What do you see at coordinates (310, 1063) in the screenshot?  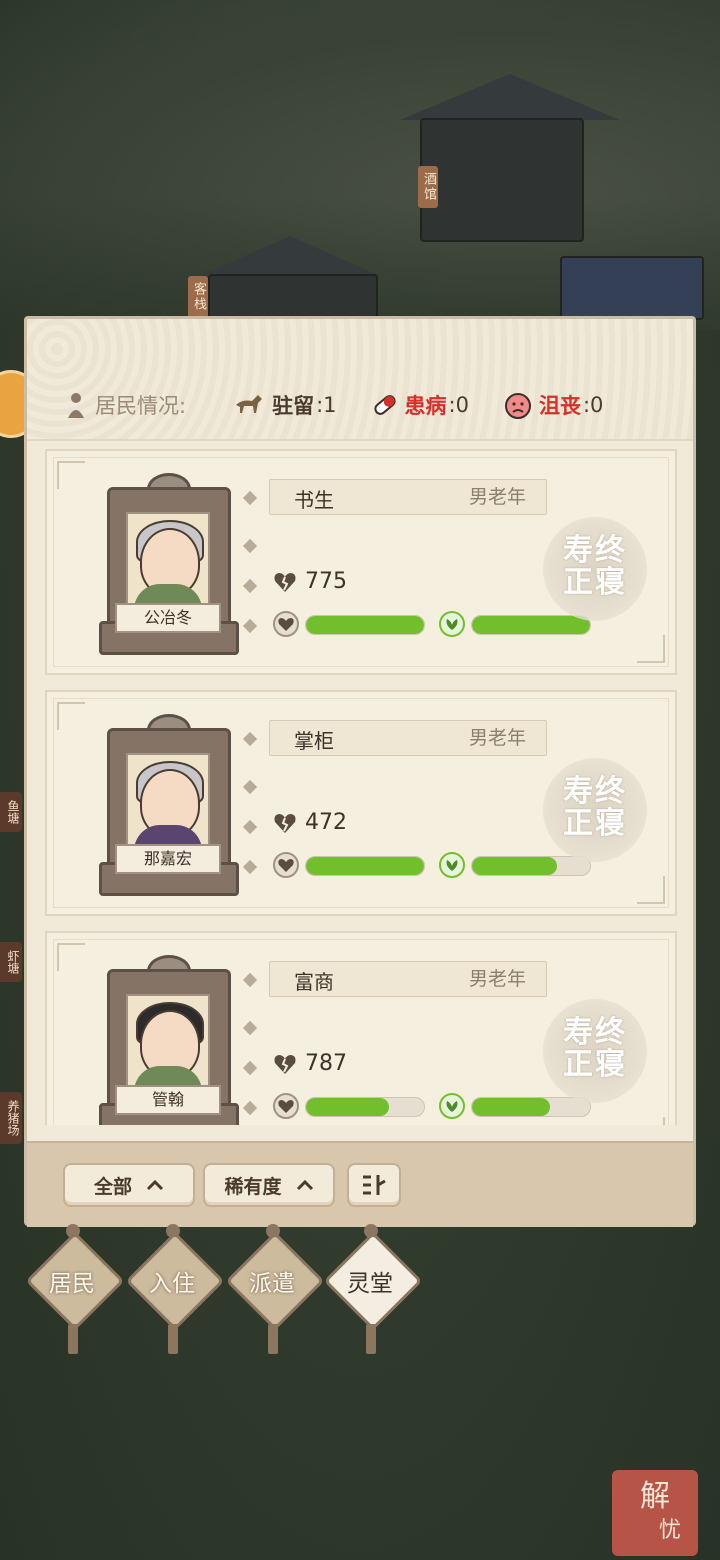 I see `resident-value-row: 787` at bounding box center [310, 1063].